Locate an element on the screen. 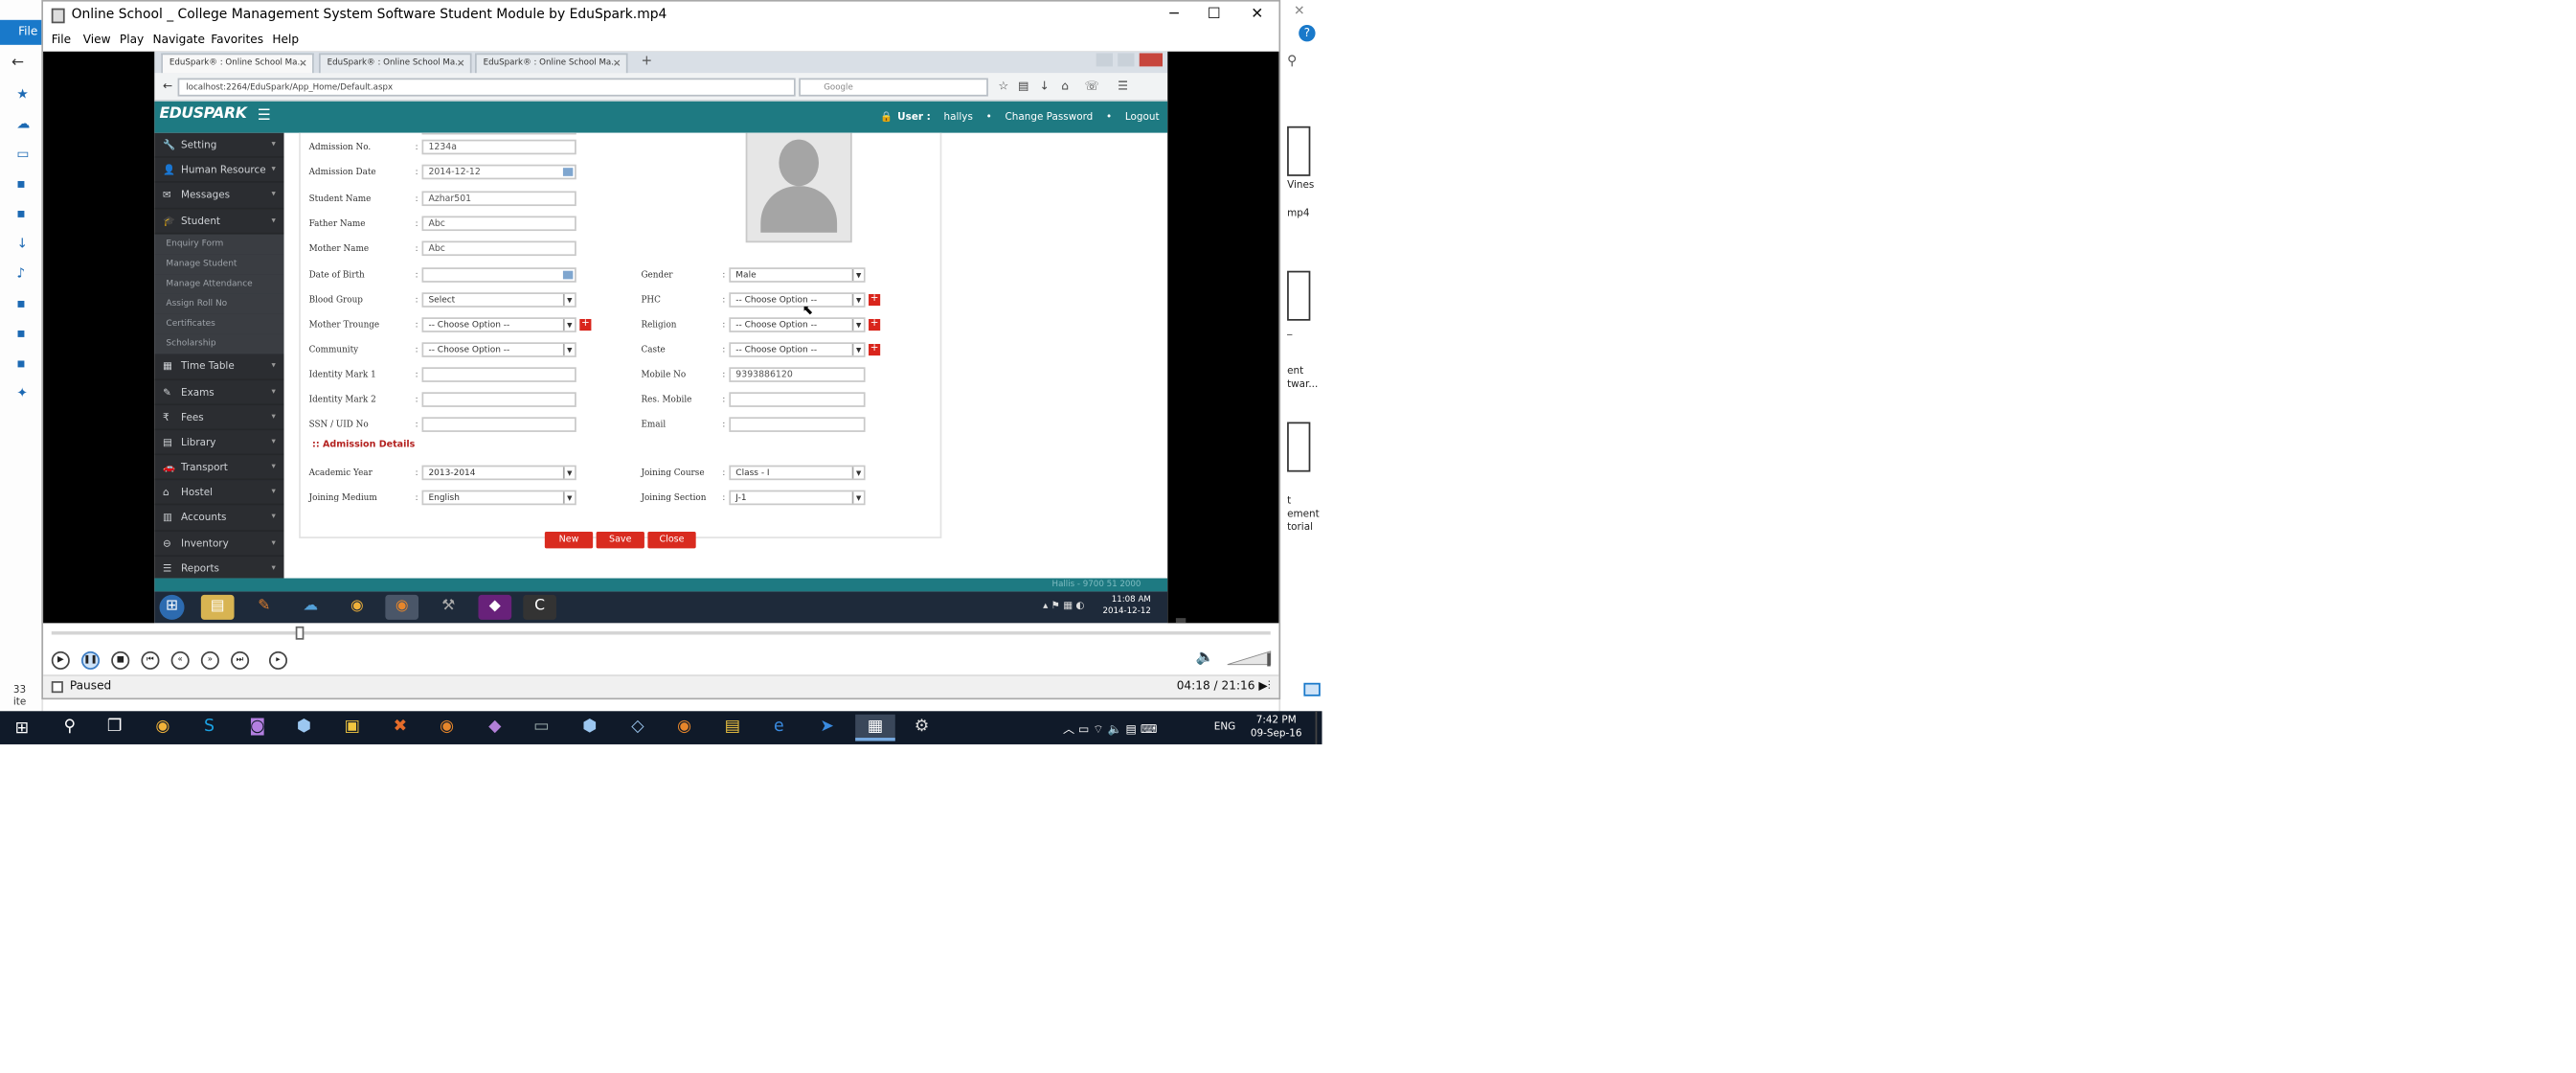 The width and height of the screenshot is (2576, 1073). gender-select: Male ▼ is located at coordinates (797, 275).